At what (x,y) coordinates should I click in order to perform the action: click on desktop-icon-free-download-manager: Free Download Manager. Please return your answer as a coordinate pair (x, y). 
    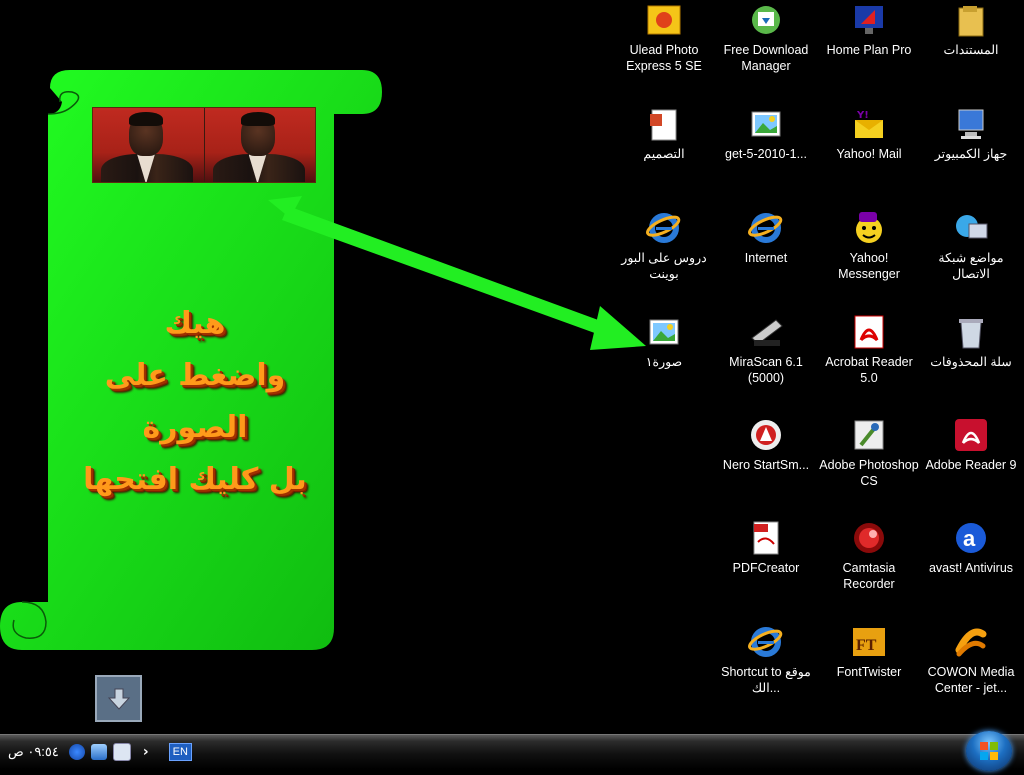
    Looking at the image, I should click on (766, 38).